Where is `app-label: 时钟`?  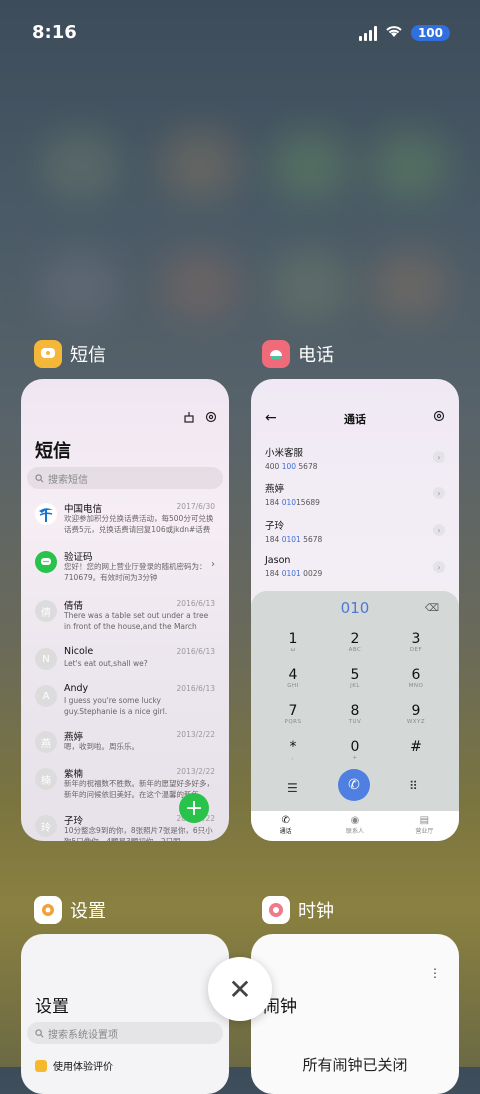
app-label: 时钟 is located at coordinates (316, 911).